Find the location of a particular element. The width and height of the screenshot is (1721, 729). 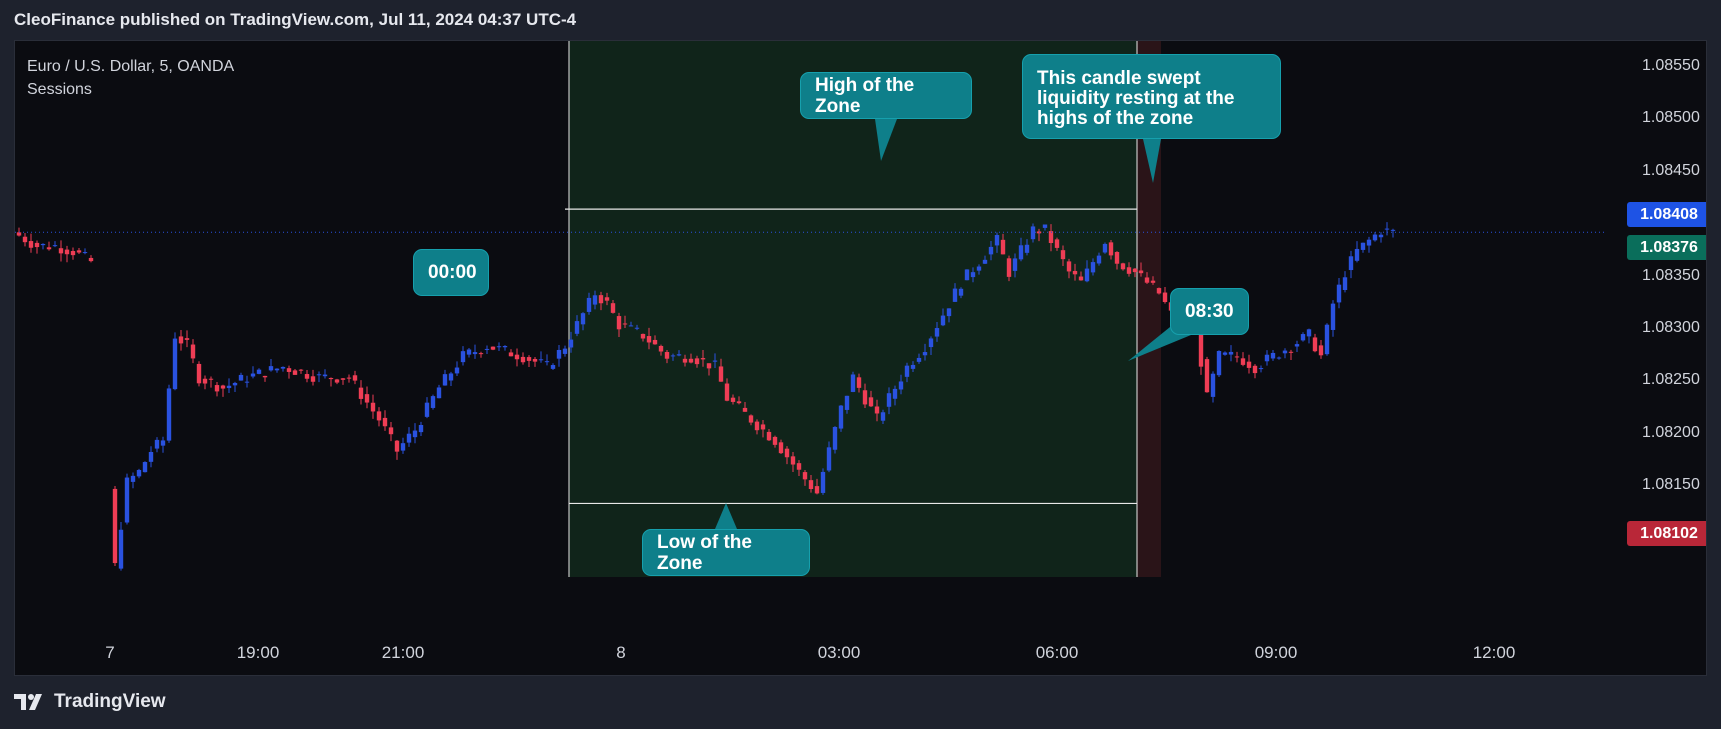

y-tick: 1.08450 is located at coordinates (1671, 170).